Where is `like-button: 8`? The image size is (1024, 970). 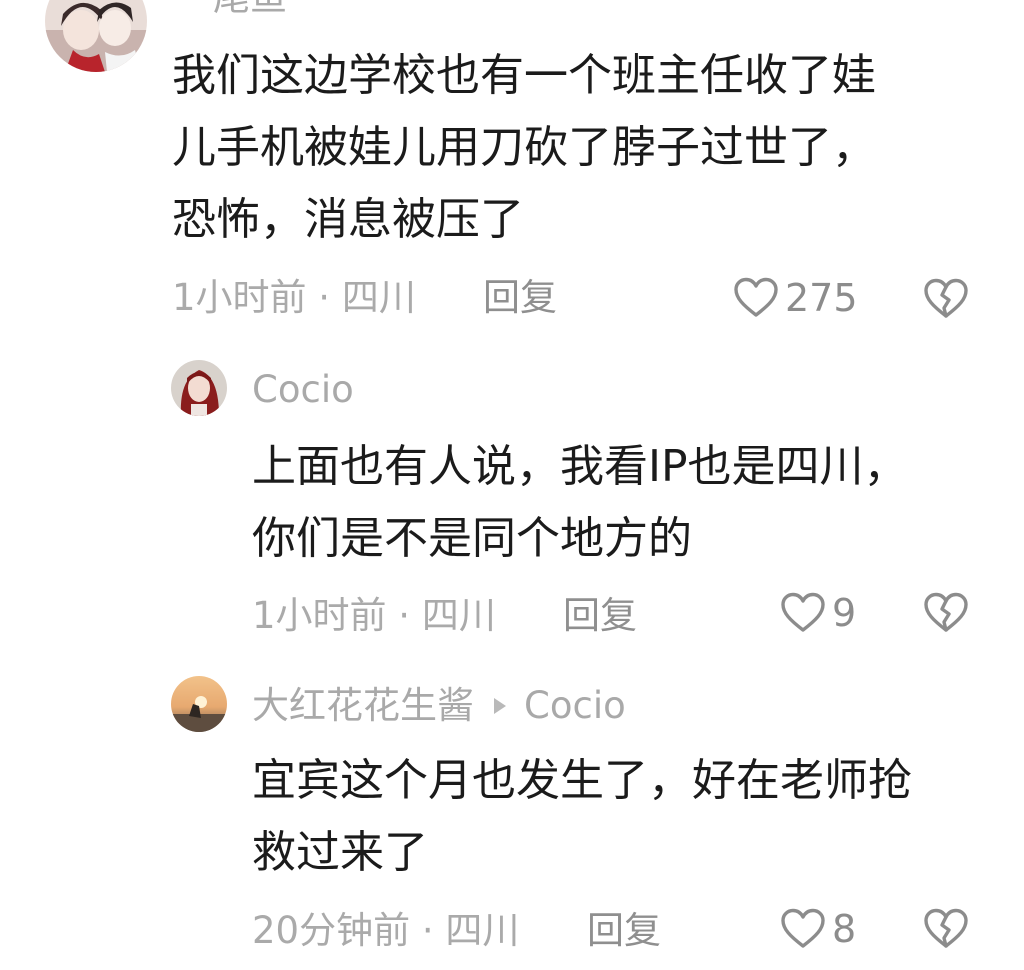 like-button: 8 is located at coordinates (818, 929).